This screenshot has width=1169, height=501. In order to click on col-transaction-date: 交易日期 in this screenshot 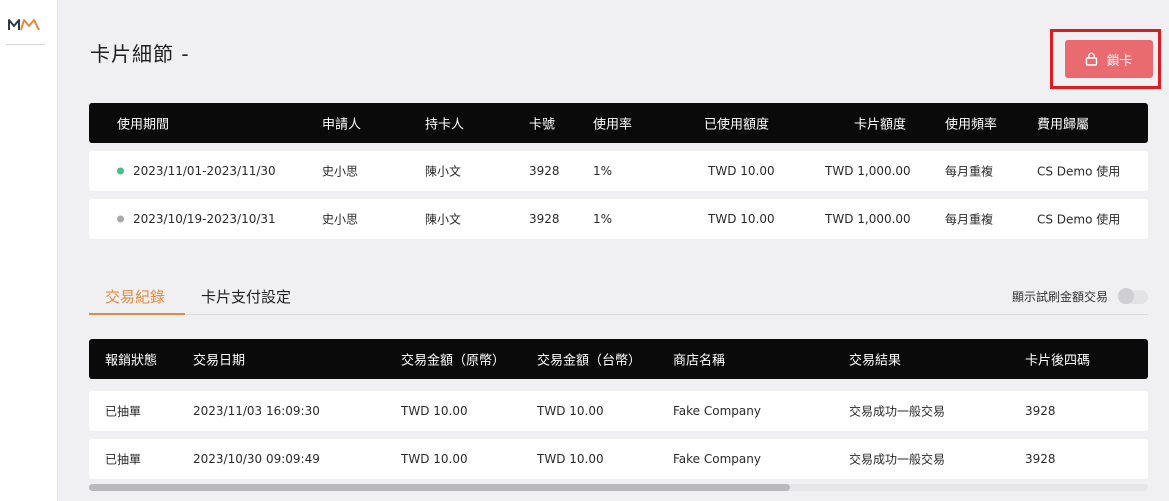, I will do `click(219, 361)`.